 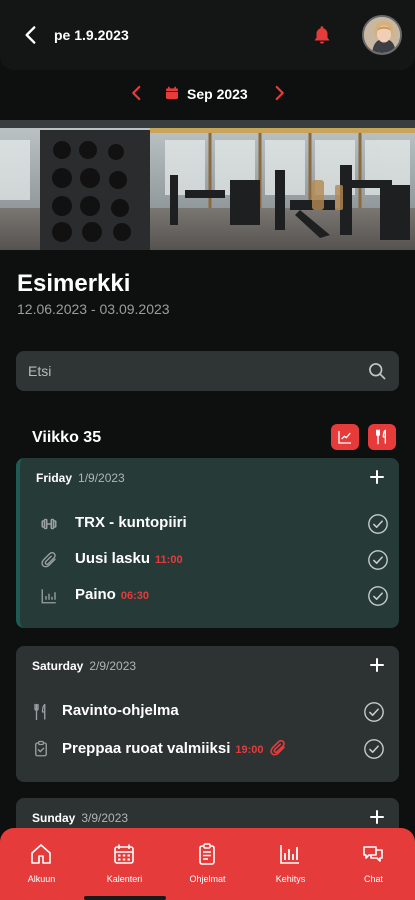 I want to click on month-next-icon, so click(x=279, y=93).